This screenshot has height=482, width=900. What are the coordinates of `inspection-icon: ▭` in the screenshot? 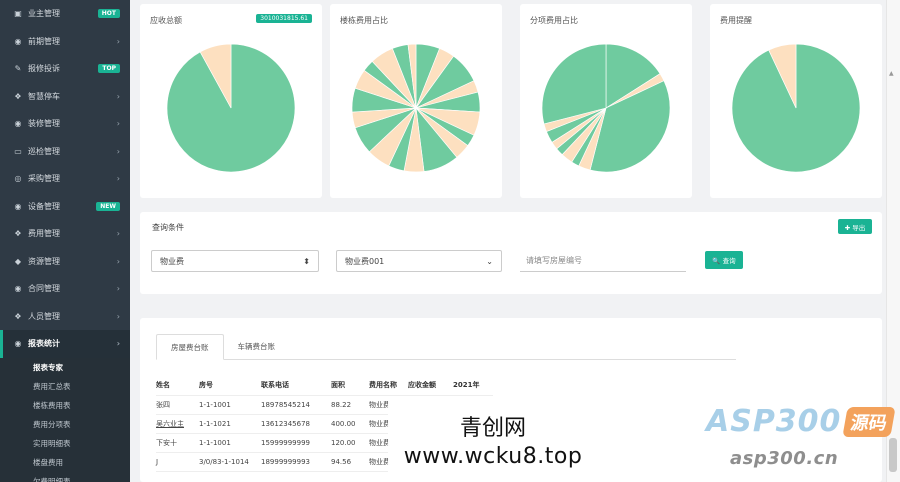 It's located at (18, 151).